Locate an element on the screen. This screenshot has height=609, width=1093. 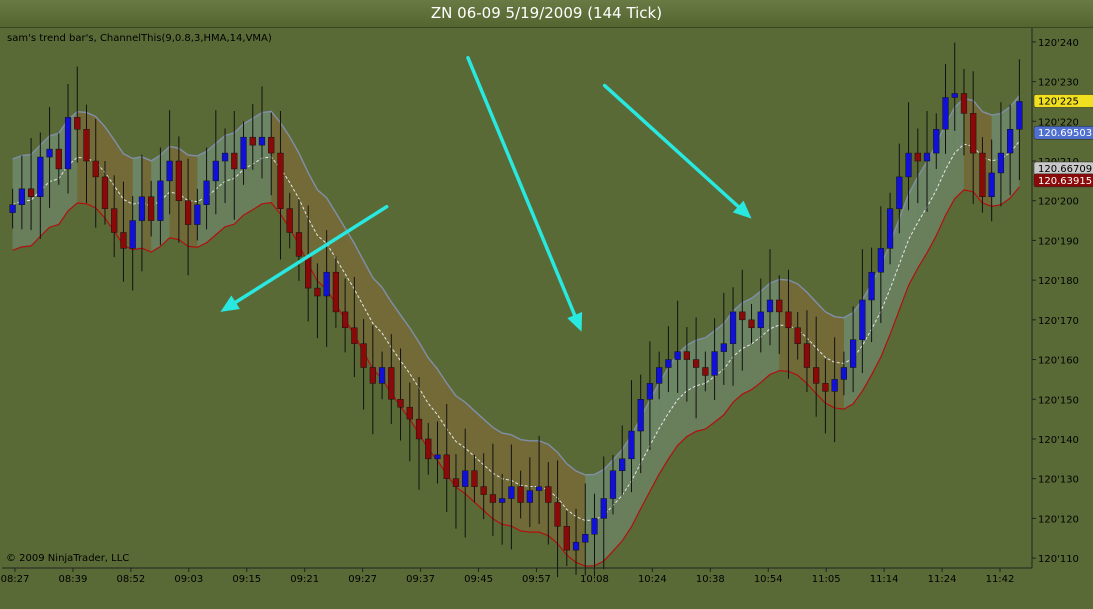
price-badge-label: 120'225 is located at coordinates (1058, 101).